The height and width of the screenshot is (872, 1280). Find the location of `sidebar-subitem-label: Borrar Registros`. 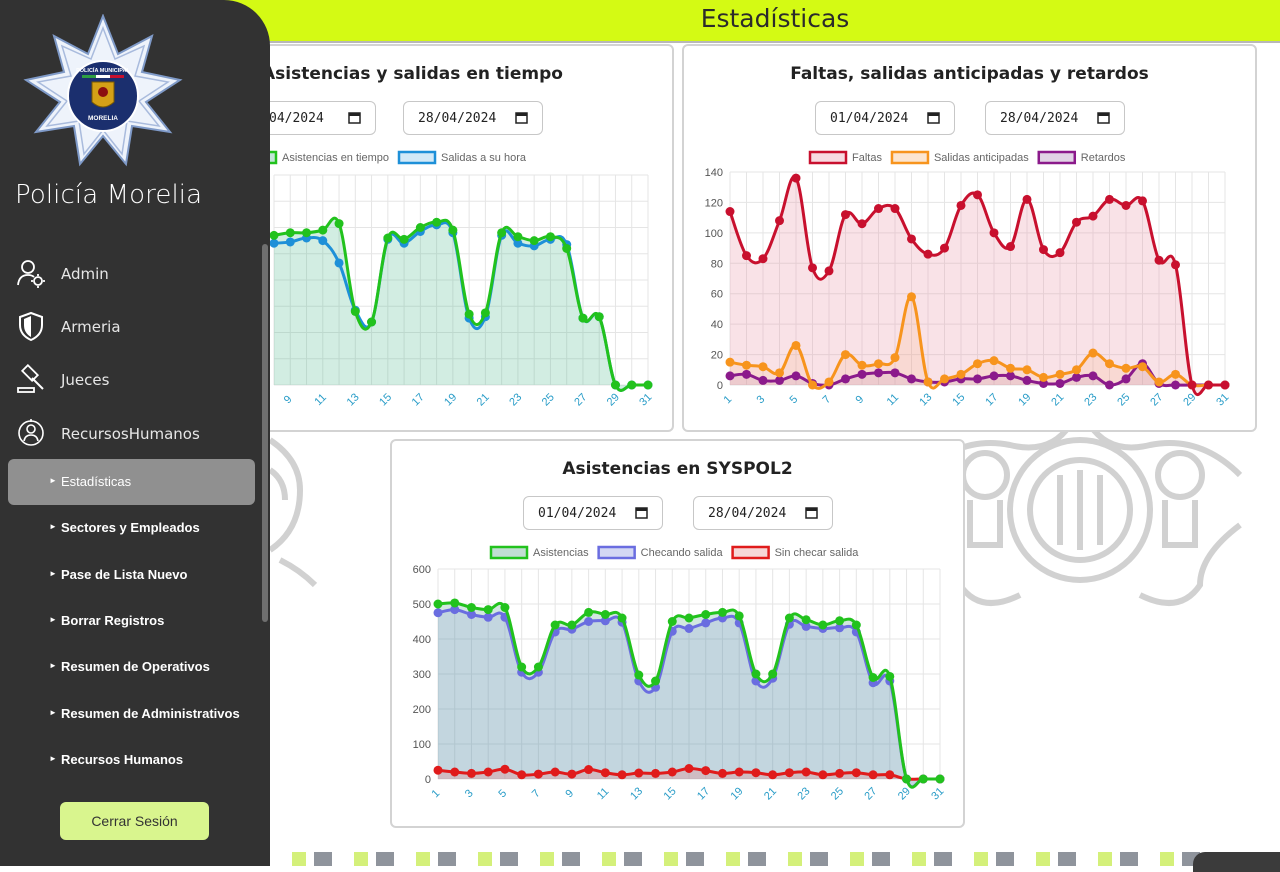

sidebar-subitem-label: Borrar Registros is located at coordinates (113, 620).